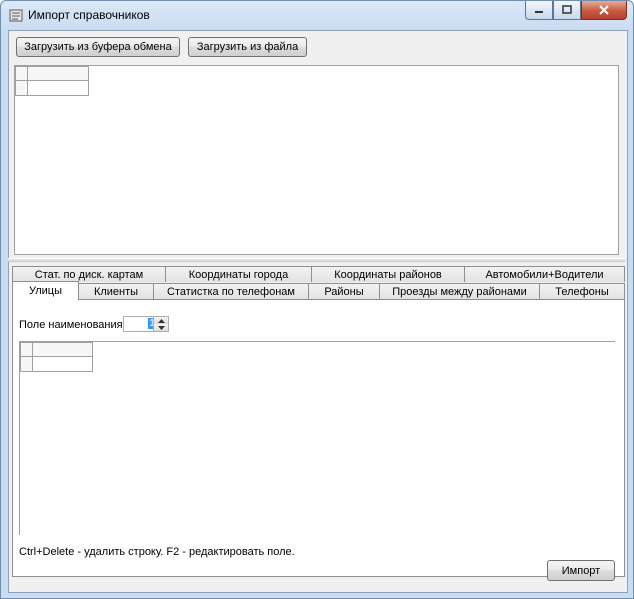 The width and height of the screenshot is (634, 599). I want to click on tab-phones: Телефоны, so click(582, 291).